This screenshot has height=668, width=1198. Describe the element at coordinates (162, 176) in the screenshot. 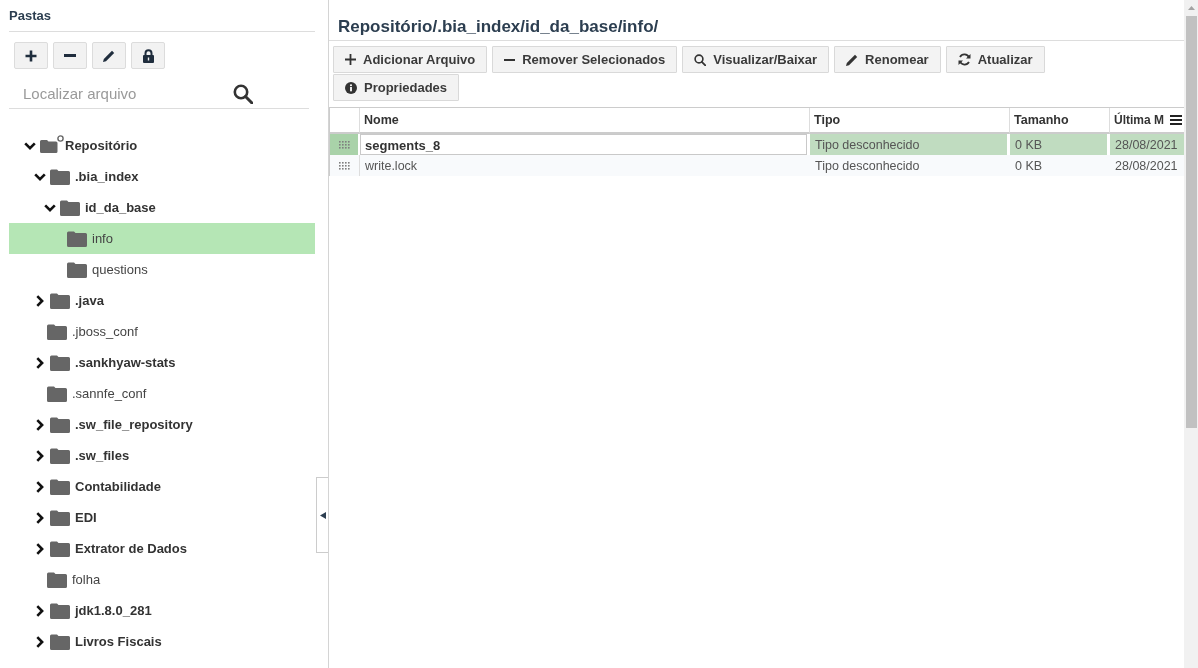

I see `tree-item: .bia_index` at that location.